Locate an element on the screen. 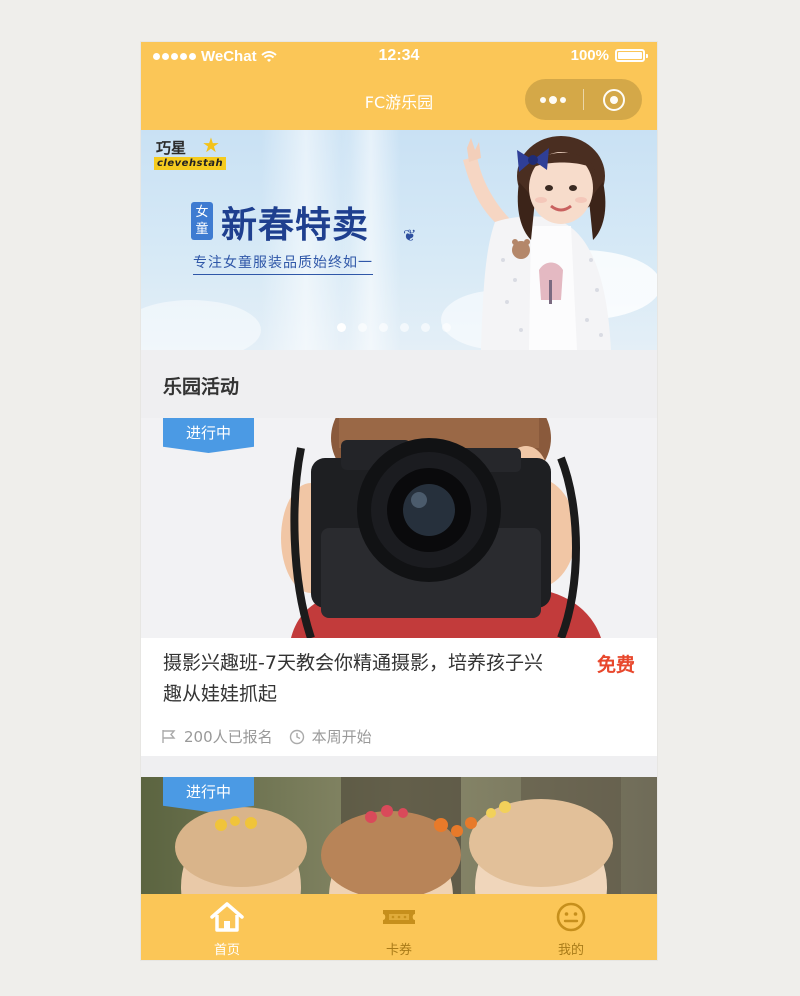 The image size is (800, 996). ticket-icon is located at coordinates (399, 917).